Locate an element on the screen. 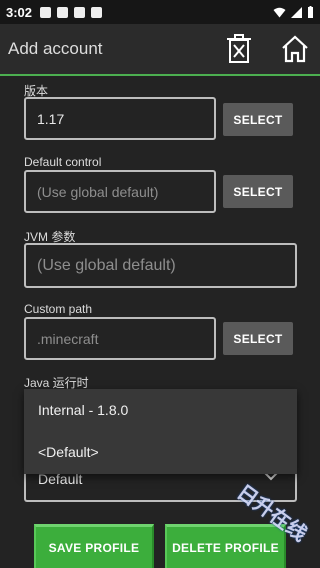 This screenshot has height=568, width=320. delete-button is located at coordinates (239, 49).